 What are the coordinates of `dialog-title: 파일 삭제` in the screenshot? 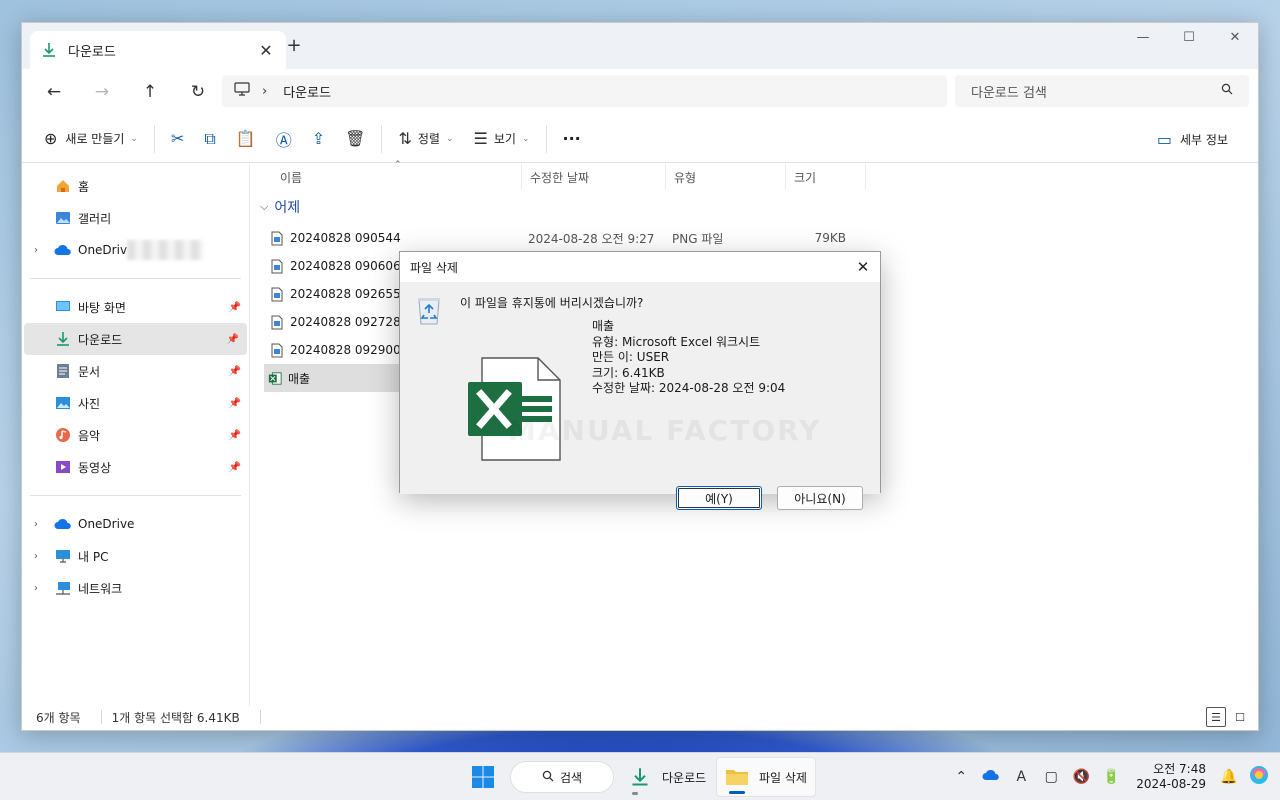 It's located at (434, 267).